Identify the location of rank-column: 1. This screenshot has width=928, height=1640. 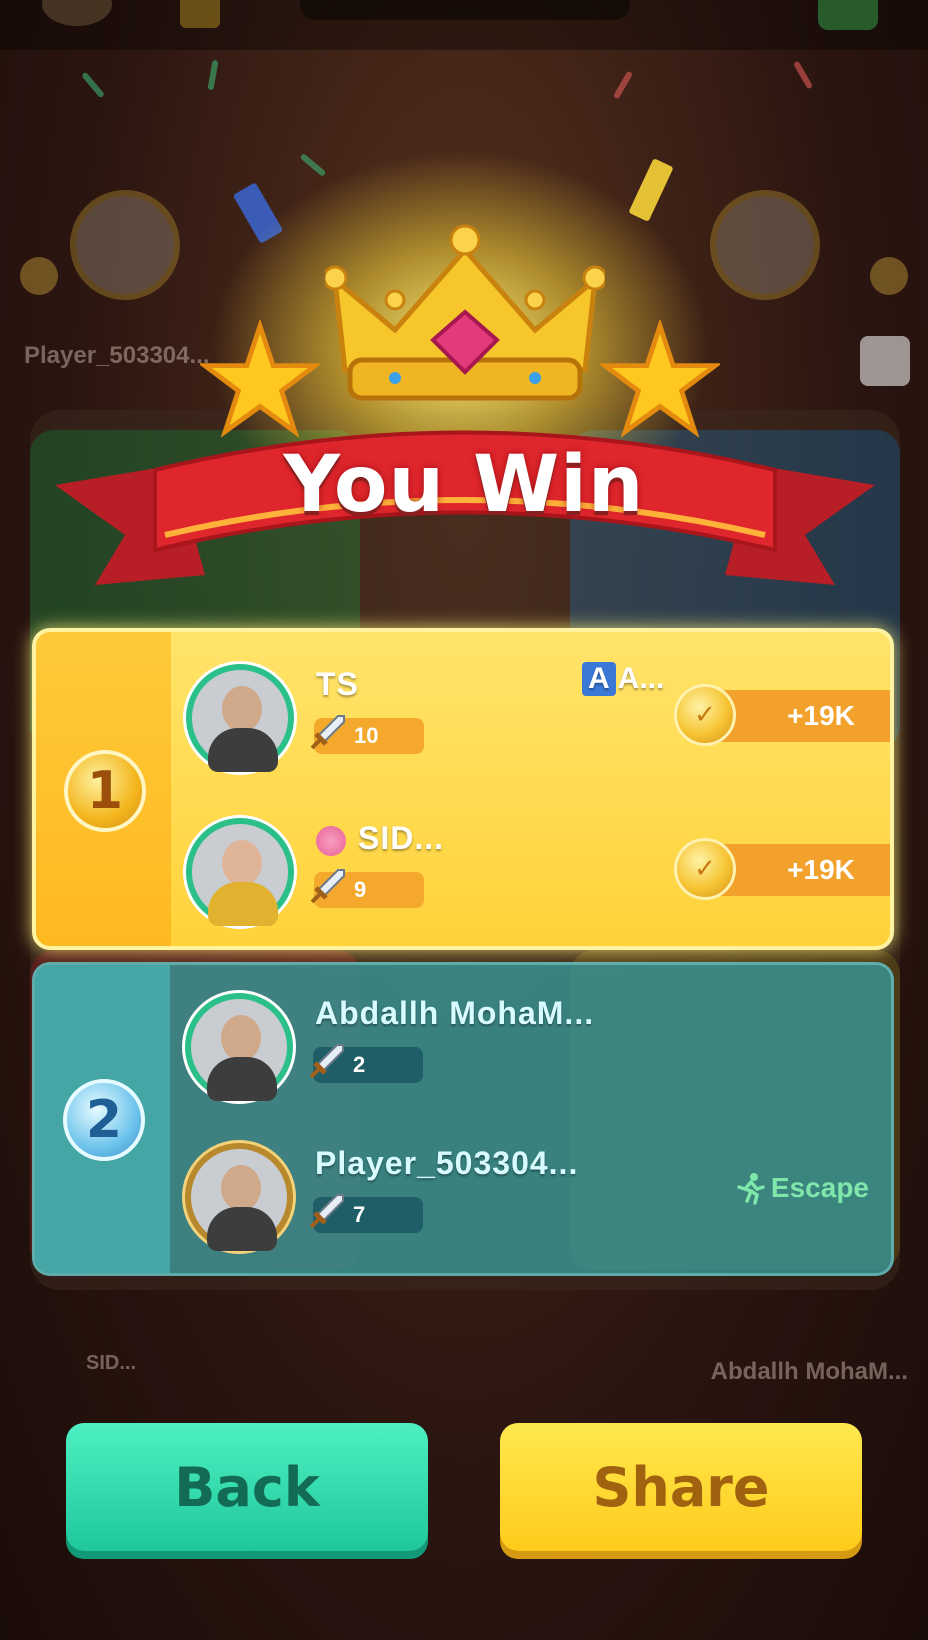
(103, 789).